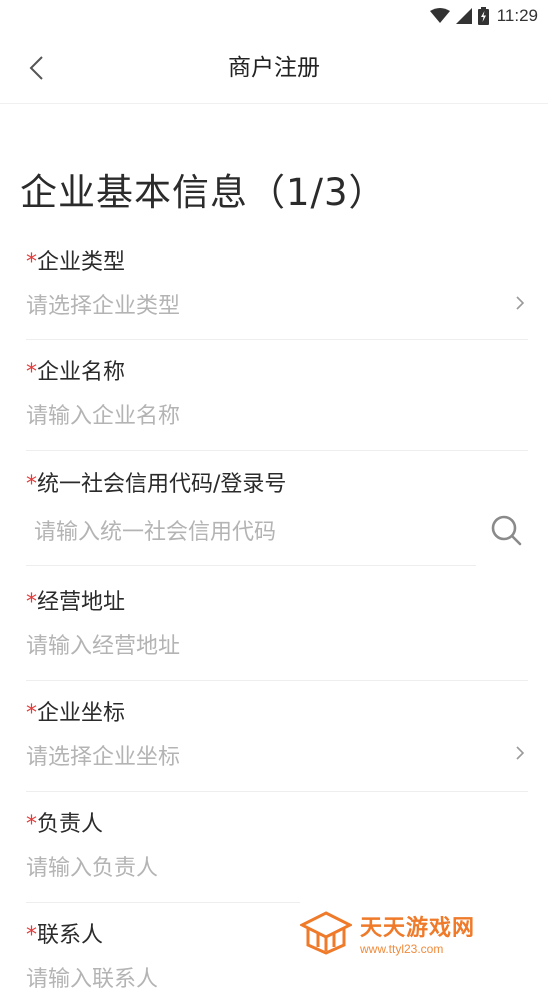 The height and width of the screenshot is (993, 548). I want to click on nav-bar: 商户注册, so click(274, 68).